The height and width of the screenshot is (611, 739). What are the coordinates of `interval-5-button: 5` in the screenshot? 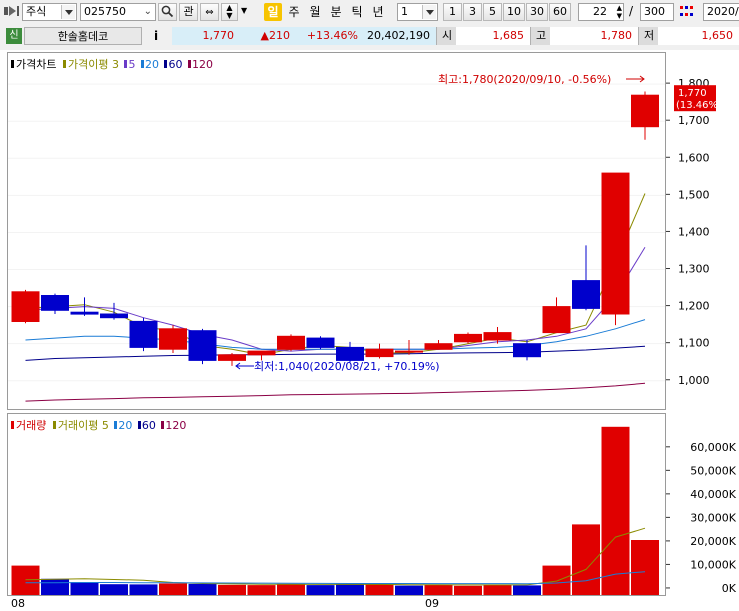 It's located at (492, 12).